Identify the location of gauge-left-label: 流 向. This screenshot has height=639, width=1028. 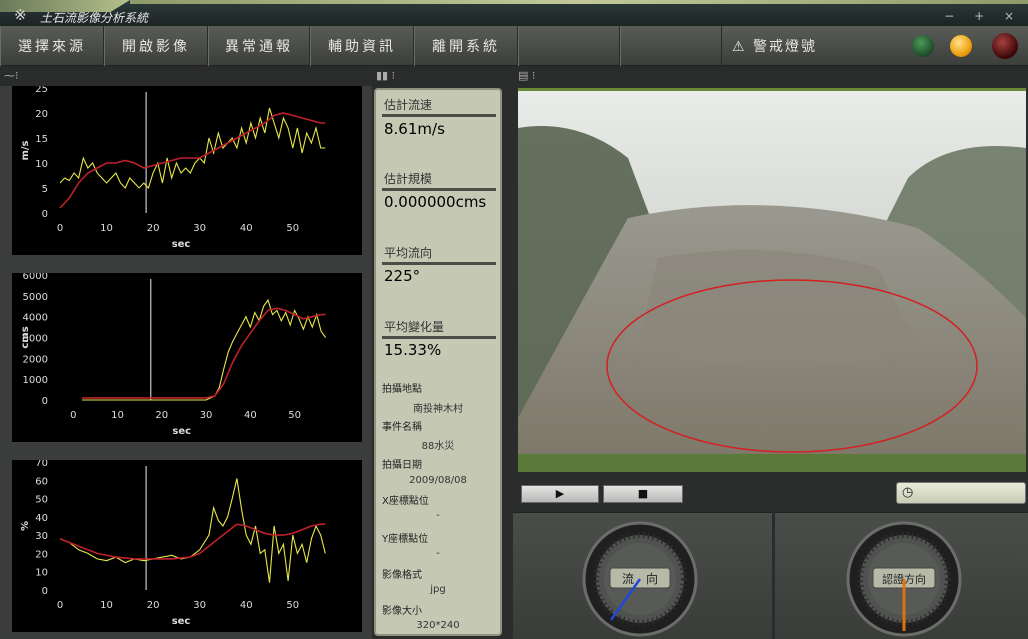
(640, 578).